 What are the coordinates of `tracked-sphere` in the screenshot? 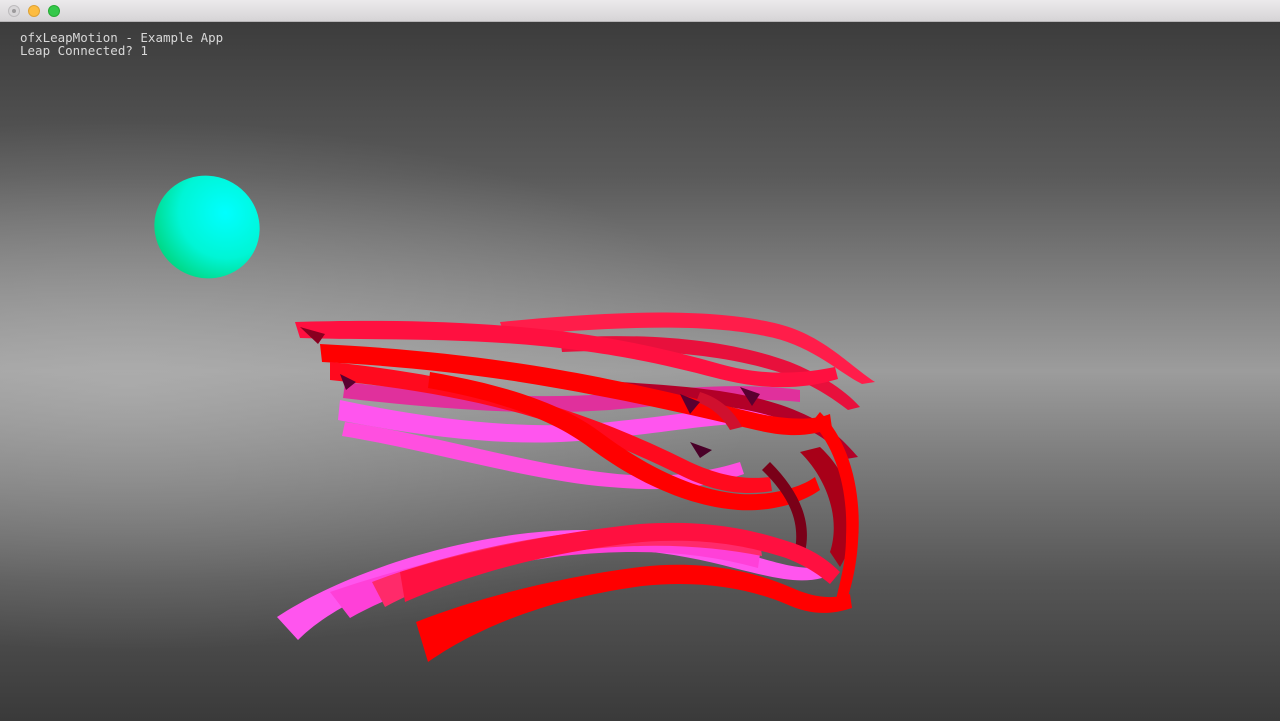 It's located at (207, 227).